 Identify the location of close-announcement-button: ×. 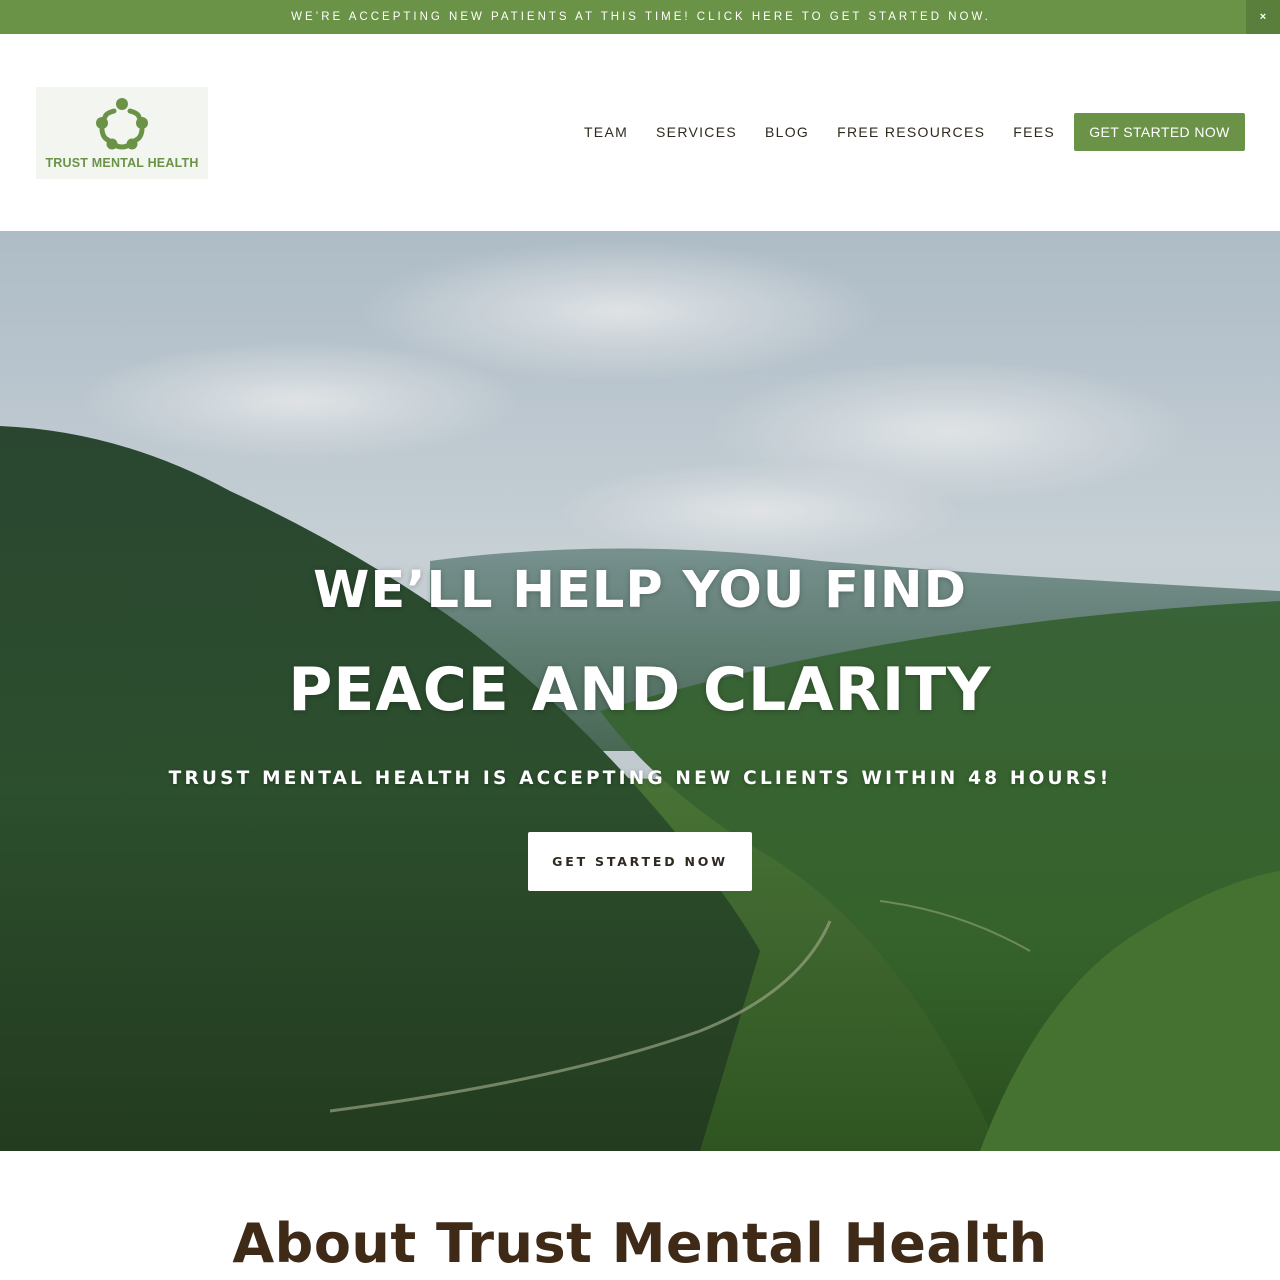
(1263, 17).